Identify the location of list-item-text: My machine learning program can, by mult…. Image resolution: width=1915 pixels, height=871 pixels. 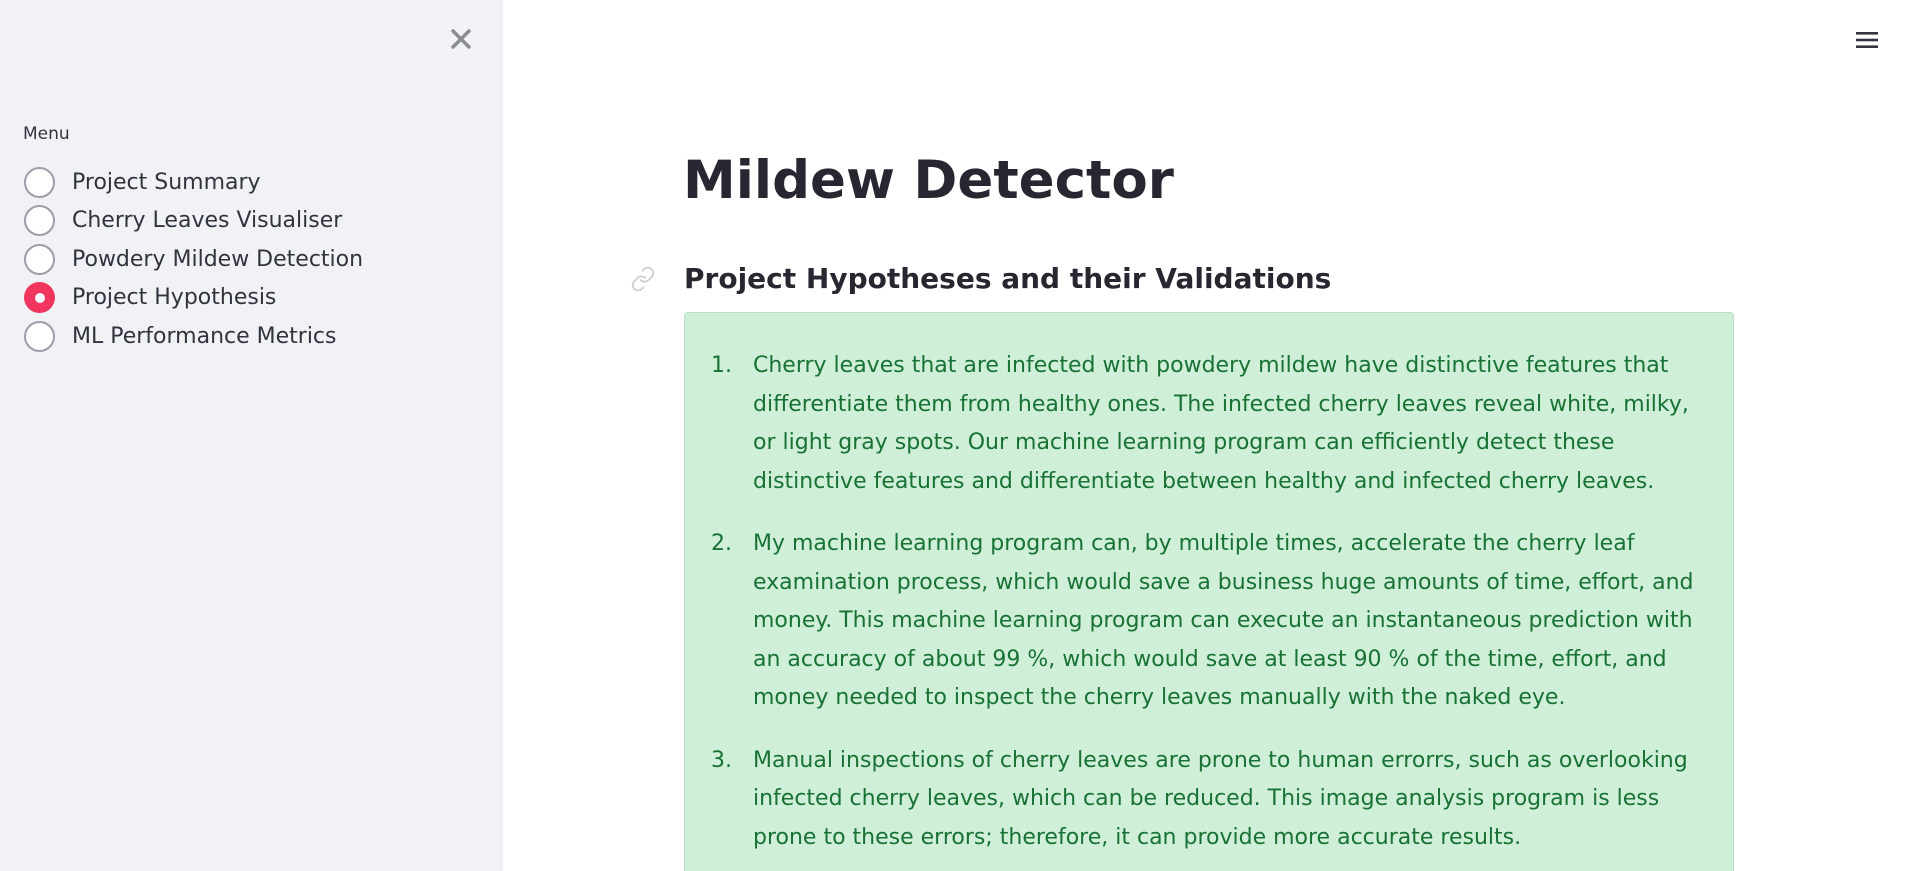
(1223, 620).